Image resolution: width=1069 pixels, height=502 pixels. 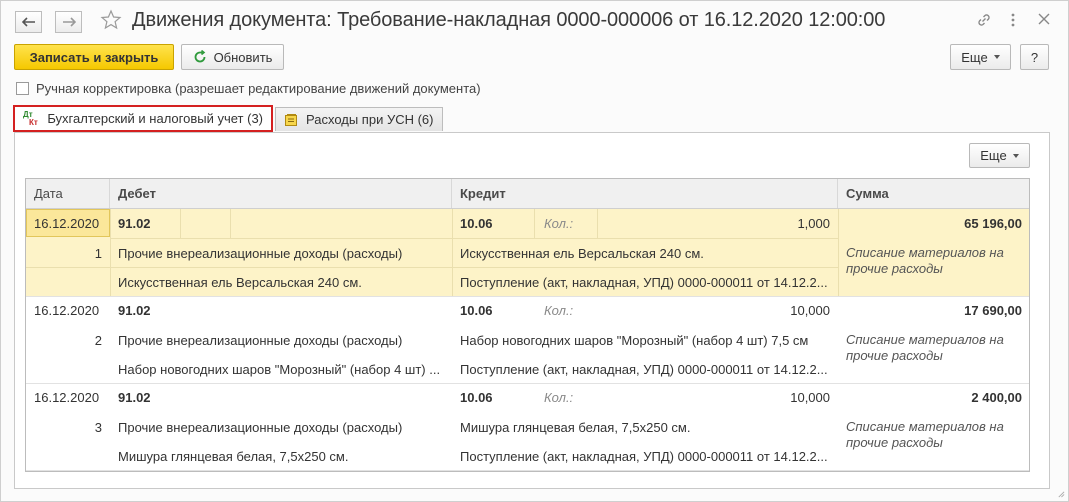 What do you see at coordinates (22, 88) in the screenshot?
I see `manual-edit-checkbox` at bounding box center [22, 88].